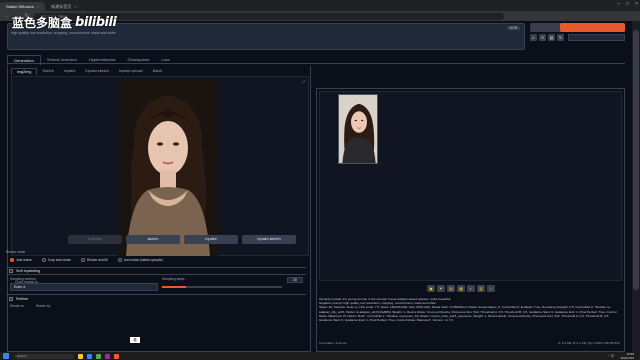  I want to click on tabs-divider, so click(316, 63).